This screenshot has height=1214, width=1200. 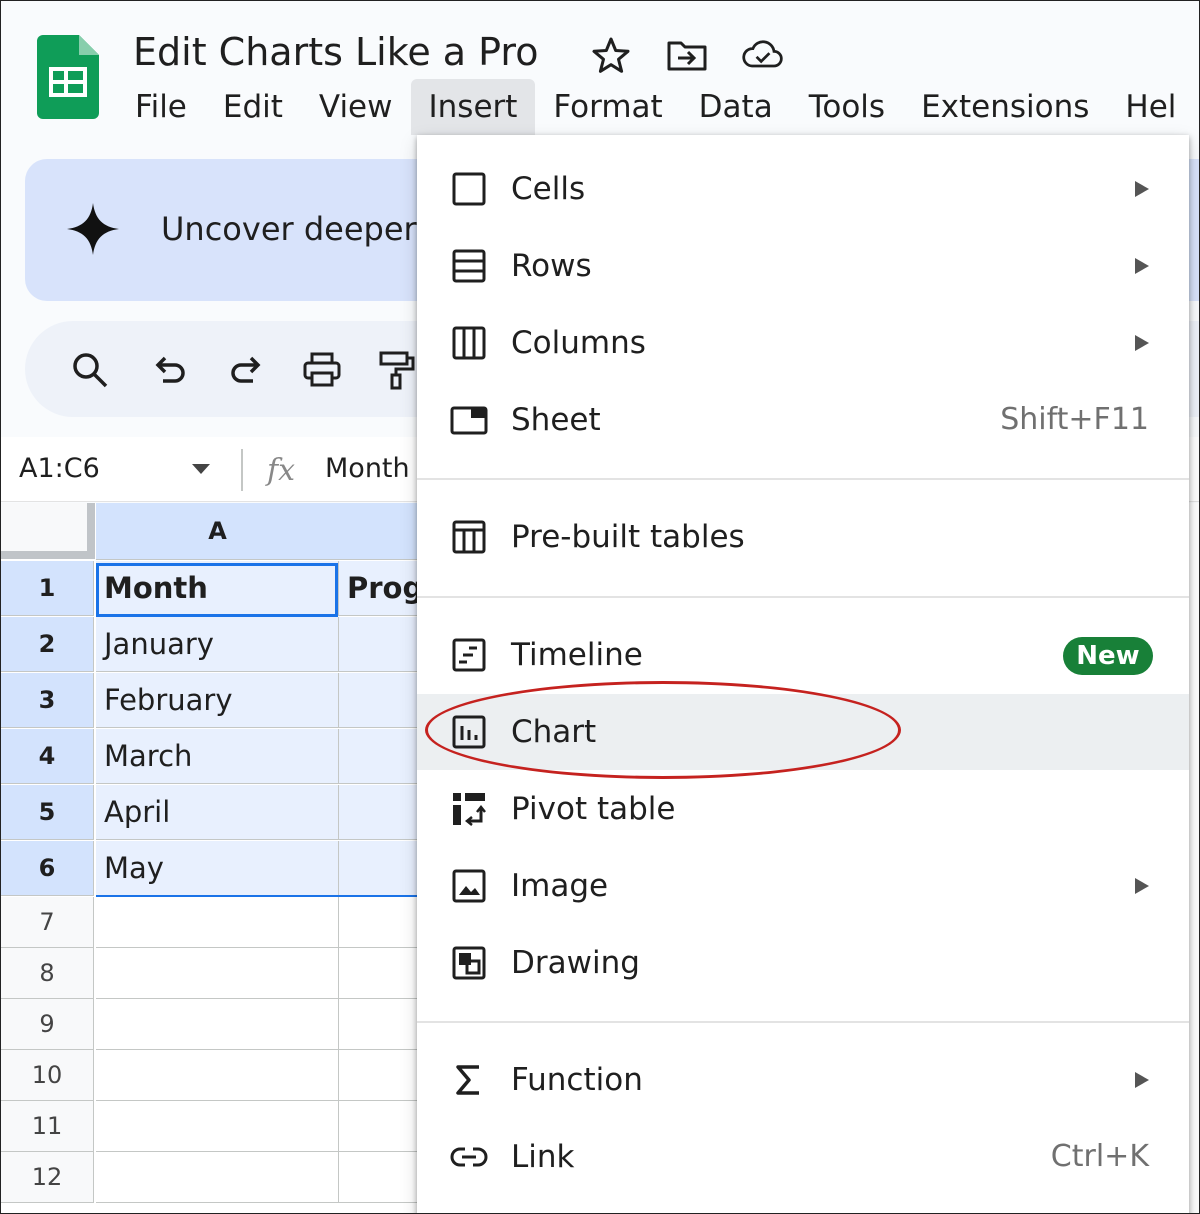 I want to click on svg-text: fx, so click(x=280, y=470).